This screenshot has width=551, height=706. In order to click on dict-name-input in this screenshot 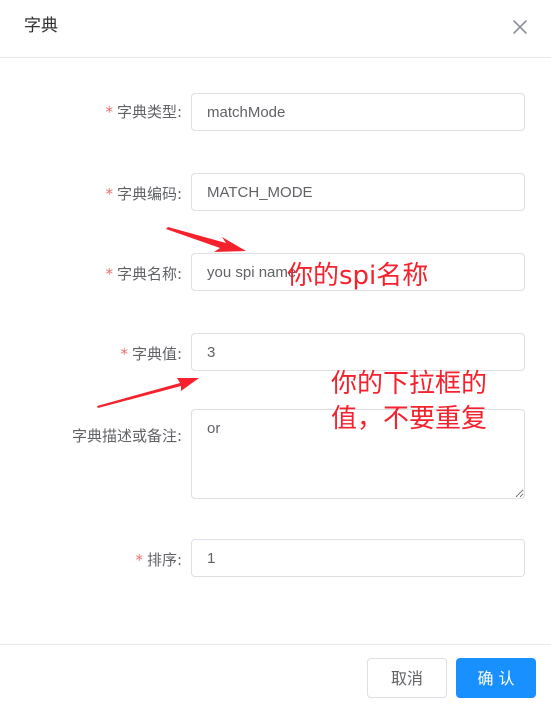, I will do `click(358, 272)`.